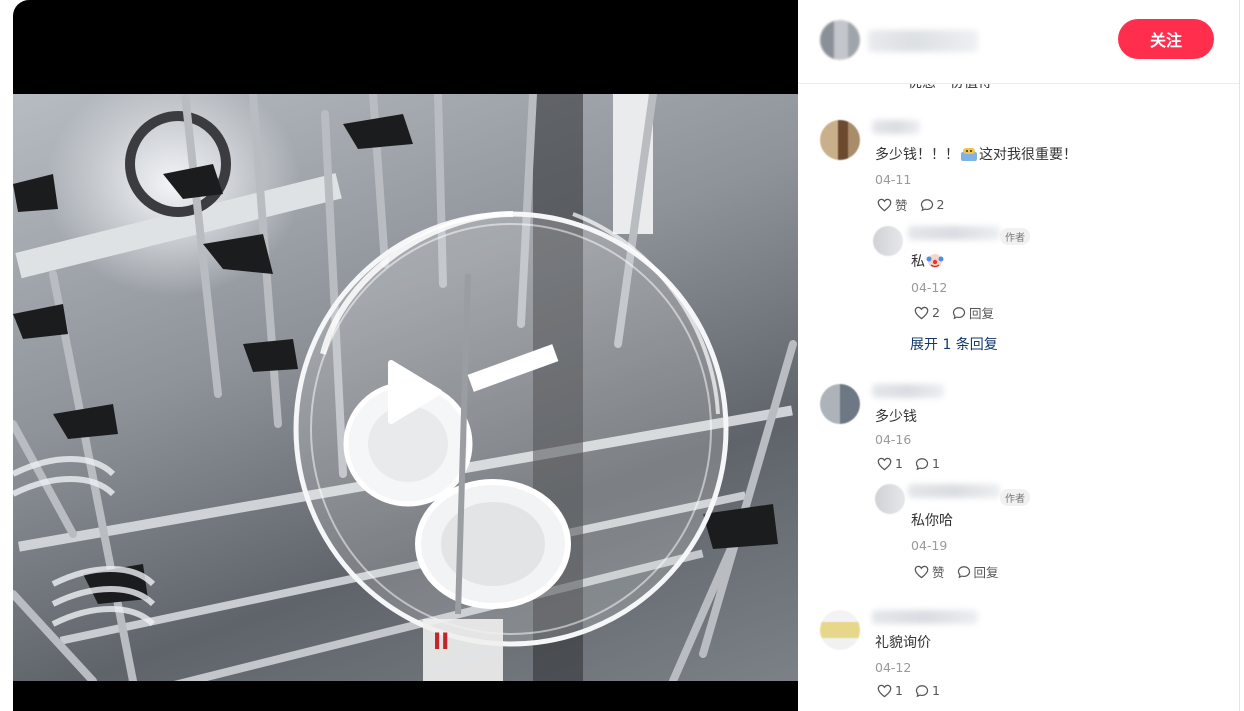  Describe the element at coordinates (893, 439) in the screenshot. I see `comment-date: 04-16` at that location.